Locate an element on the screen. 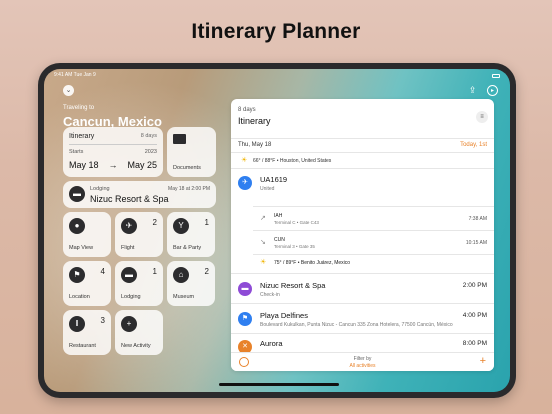 The width and height of the screenshot is (552, 414). flight-row: ✈ UA1619 United is located at coordinates (362, 182).